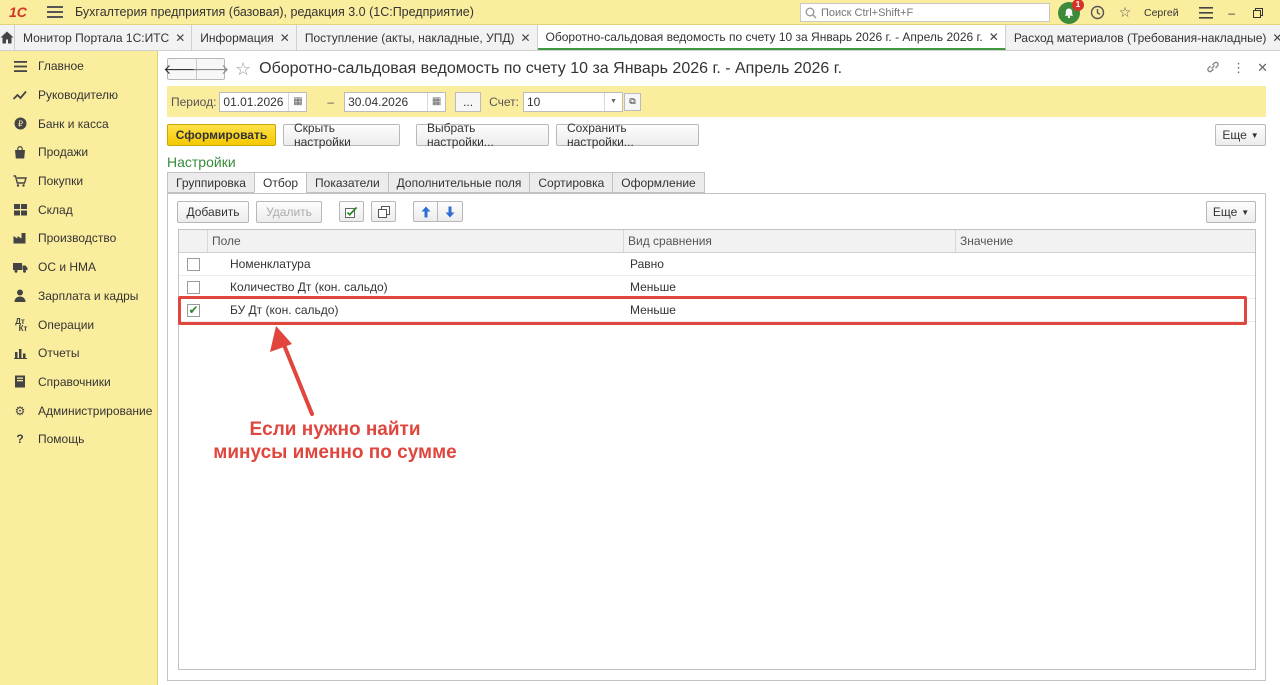 The width and height of the screenshot is (1280, 685). What do you see at coordinates (1232, 13) in the screenshot?
I see `minimize-icon: –` at bounding box center [1232, 13].